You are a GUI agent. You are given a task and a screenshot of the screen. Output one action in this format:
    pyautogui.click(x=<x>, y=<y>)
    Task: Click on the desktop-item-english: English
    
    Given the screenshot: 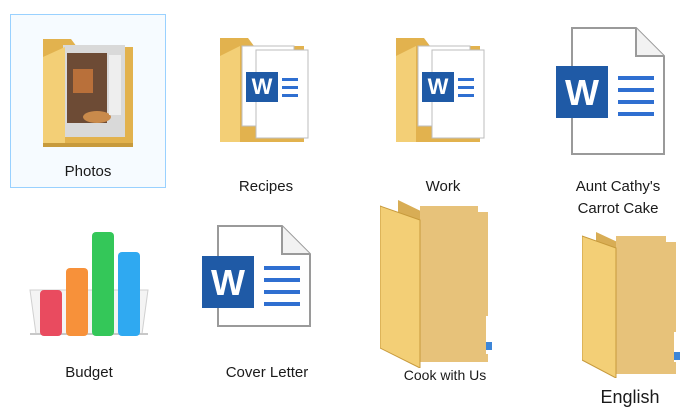 What is the action you would take?
    pyautogui.click(x=630, y=320)
    